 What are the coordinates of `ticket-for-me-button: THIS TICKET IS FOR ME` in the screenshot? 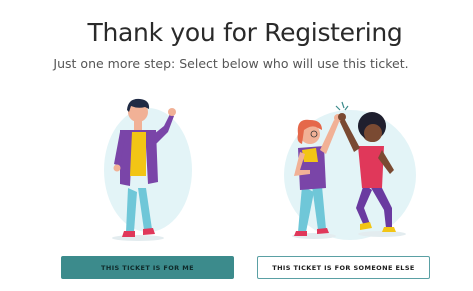 It's located at (147, 267).